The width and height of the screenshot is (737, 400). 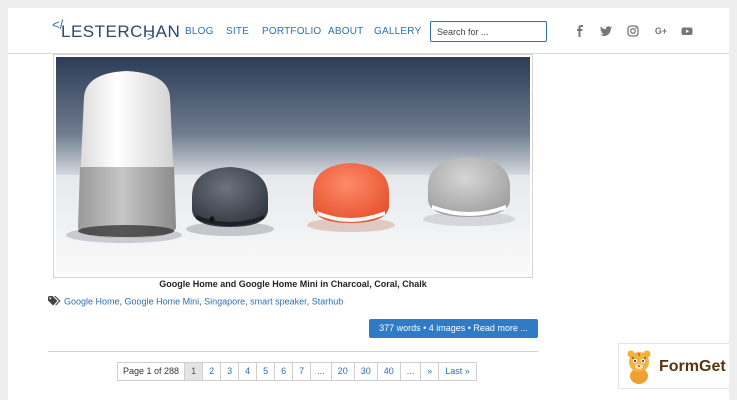 I want to click on nav-gallery: GALLERY, so click(x=397, y=31).